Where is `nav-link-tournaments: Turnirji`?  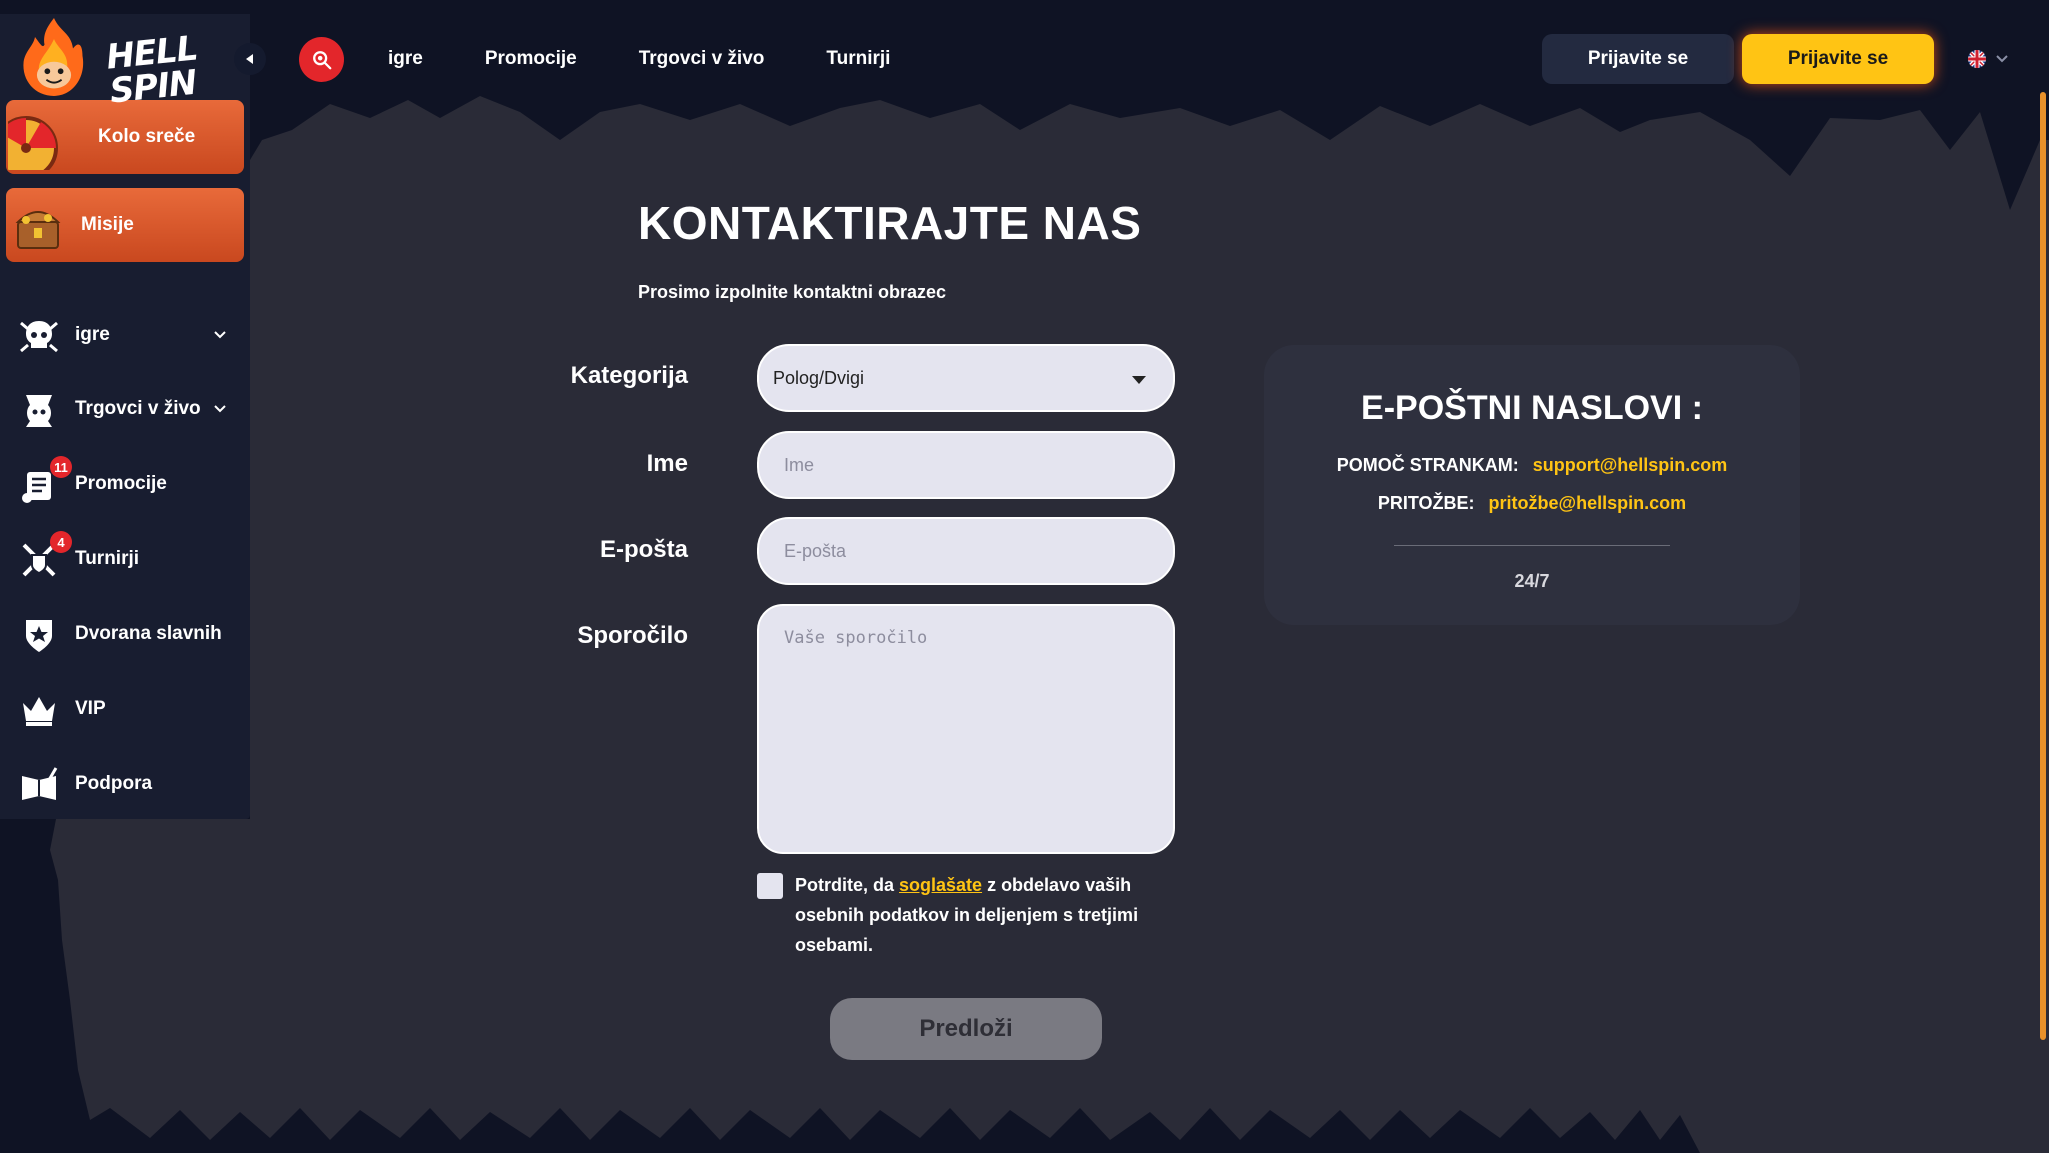 nav-link-tournaments: Turnirji is located at coordinates (858, 59).